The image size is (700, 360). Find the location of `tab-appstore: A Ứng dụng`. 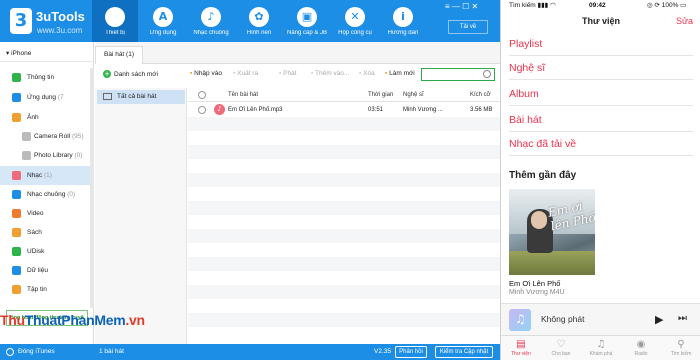

tab-appstore: A Ứng dụng is located at coordinates (163, 21).